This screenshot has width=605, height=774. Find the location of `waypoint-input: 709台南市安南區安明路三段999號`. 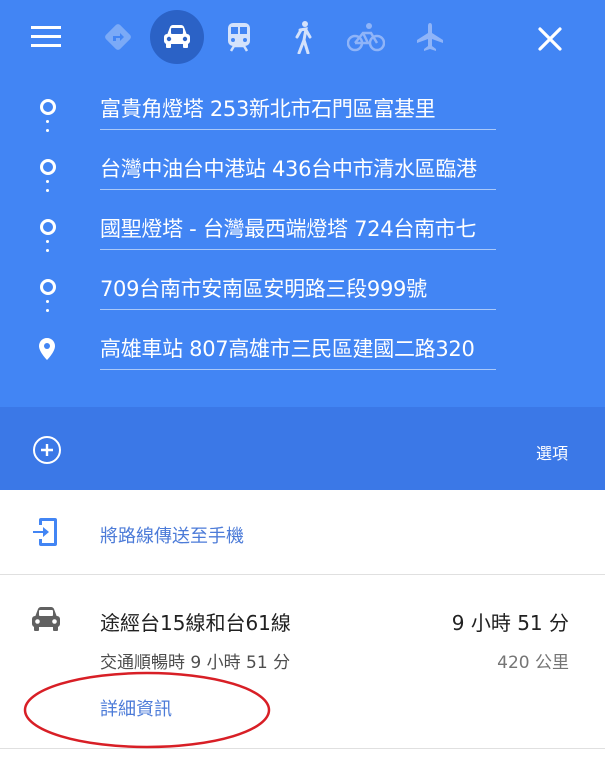

waypoint-input: 709台南市安南區安明路三段999號 is located at coordinates (298, 283).